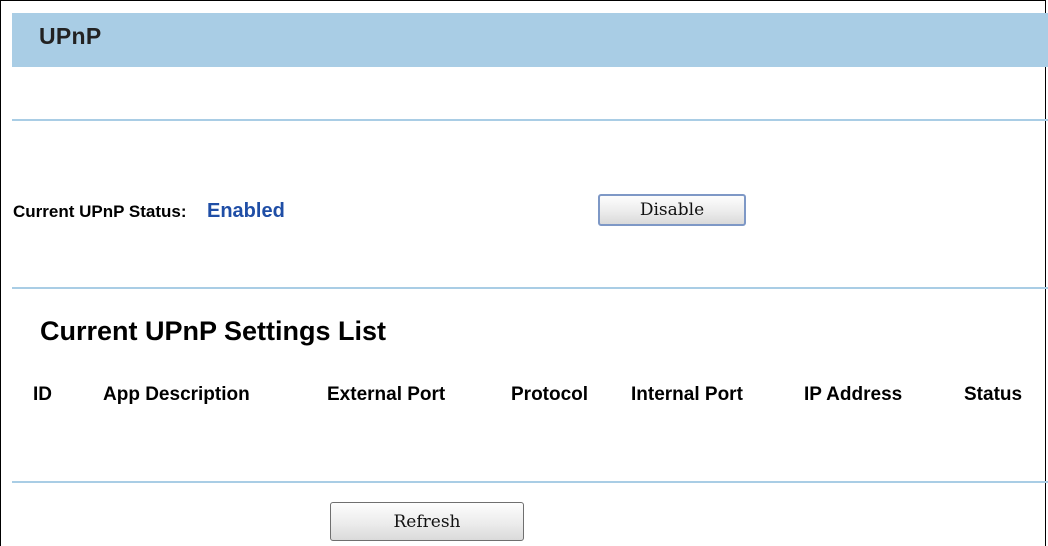  Describe the element at coordinates (550, 394) in the screenshot. I see `column-header-protocol: Protocol` at that location.